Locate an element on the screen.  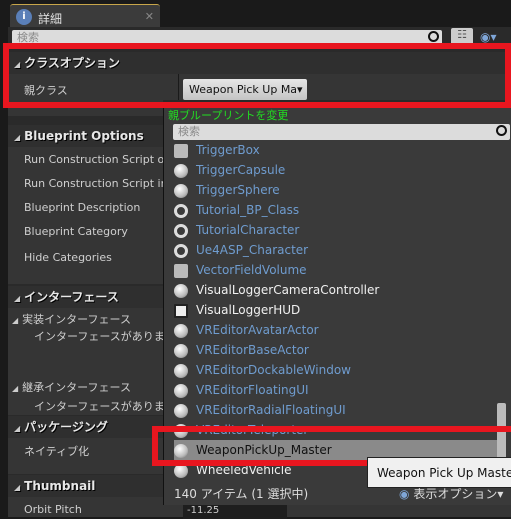
class-list-item: VREditorBaseActor is located at coordinates (336, 350).